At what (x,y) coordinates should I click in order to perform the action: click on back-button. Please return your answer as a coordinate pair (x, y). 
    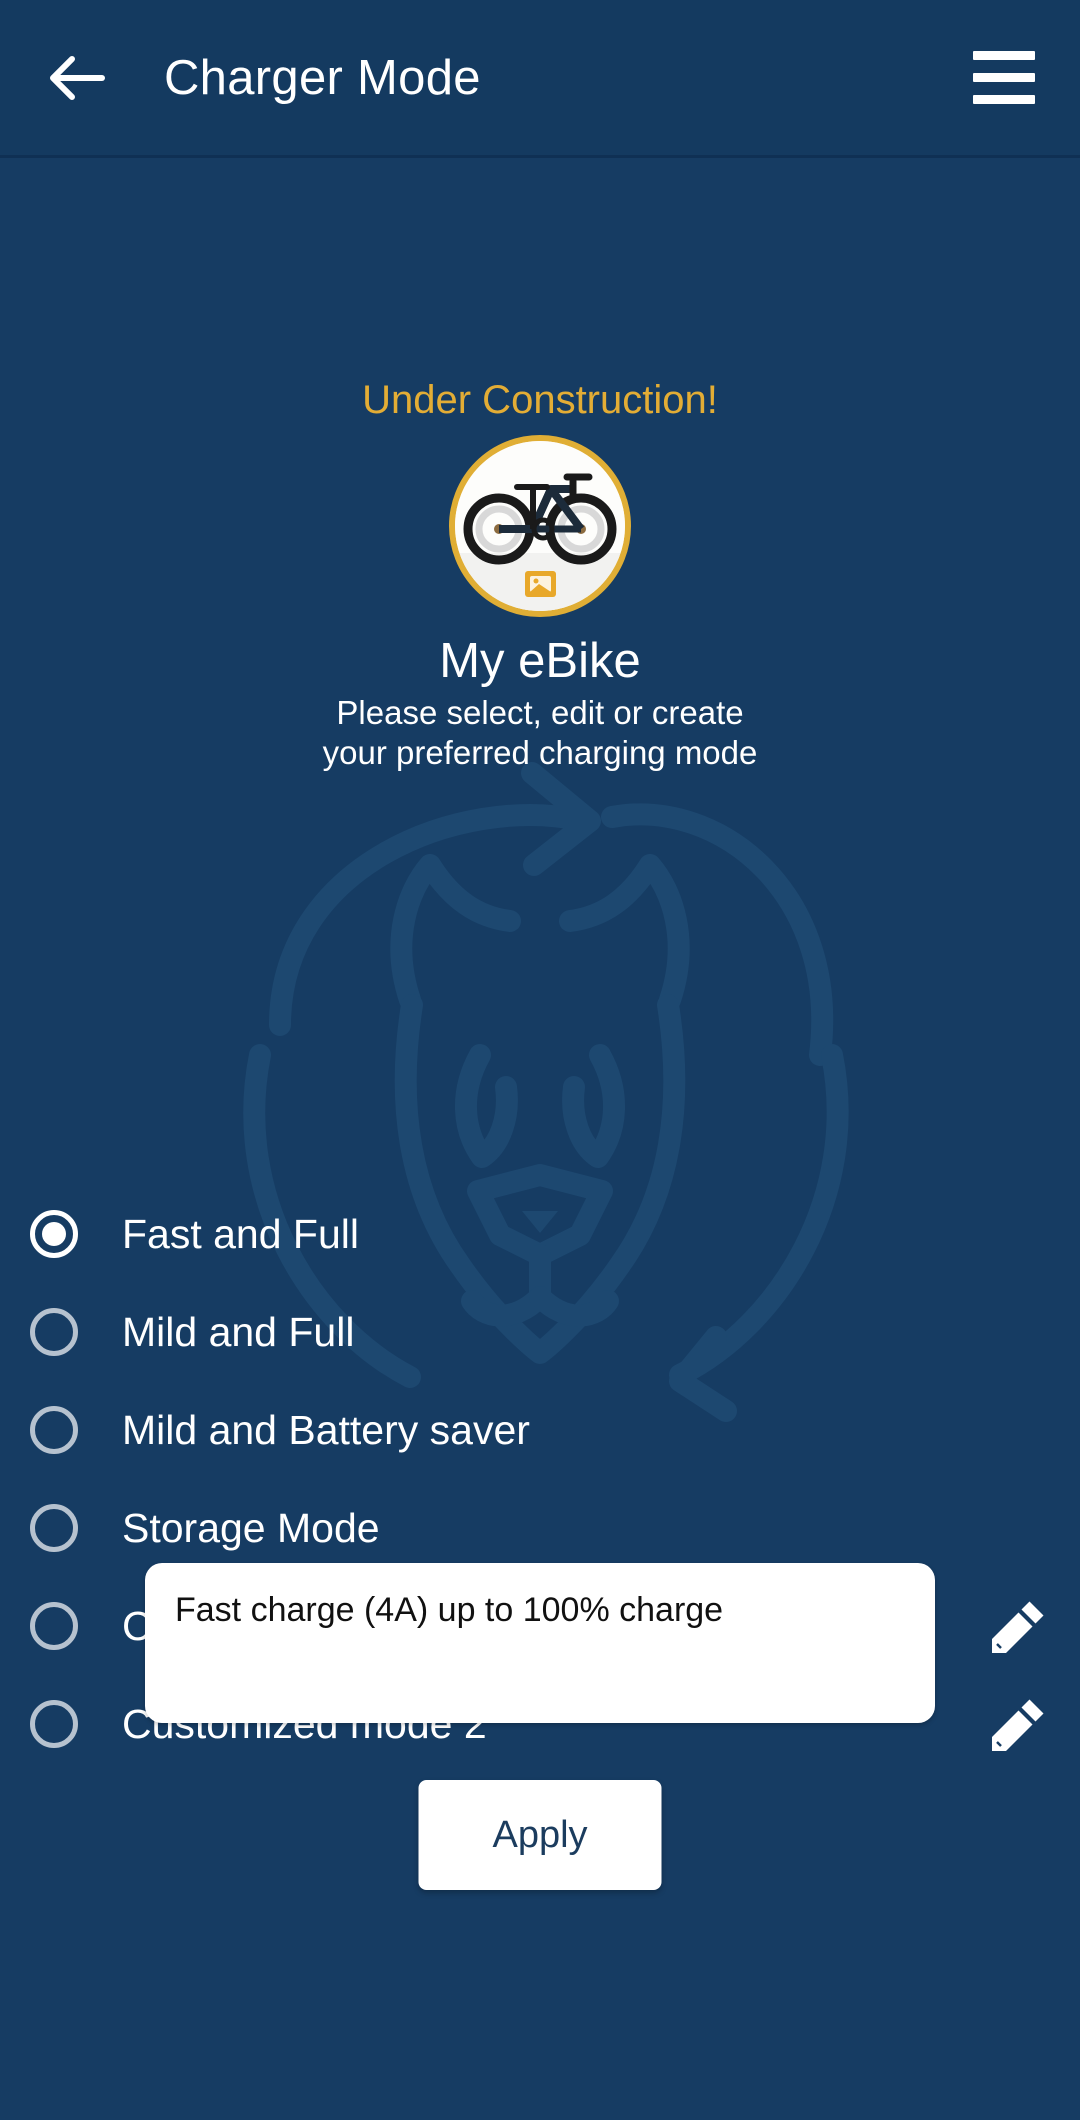
    Looking at the image, I should click on (77, 78).